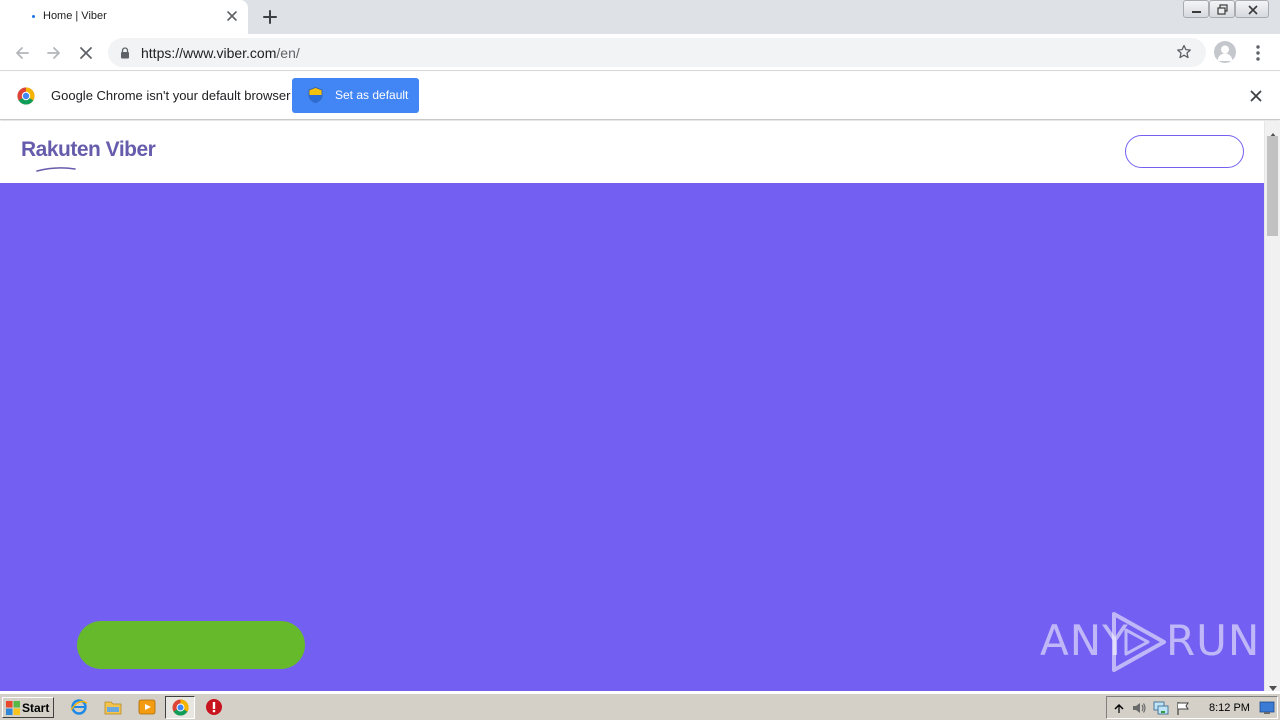 This screenshot has width=1280, height=720. I want to click on site-header: Rakuten Viber, so click(632, 152).